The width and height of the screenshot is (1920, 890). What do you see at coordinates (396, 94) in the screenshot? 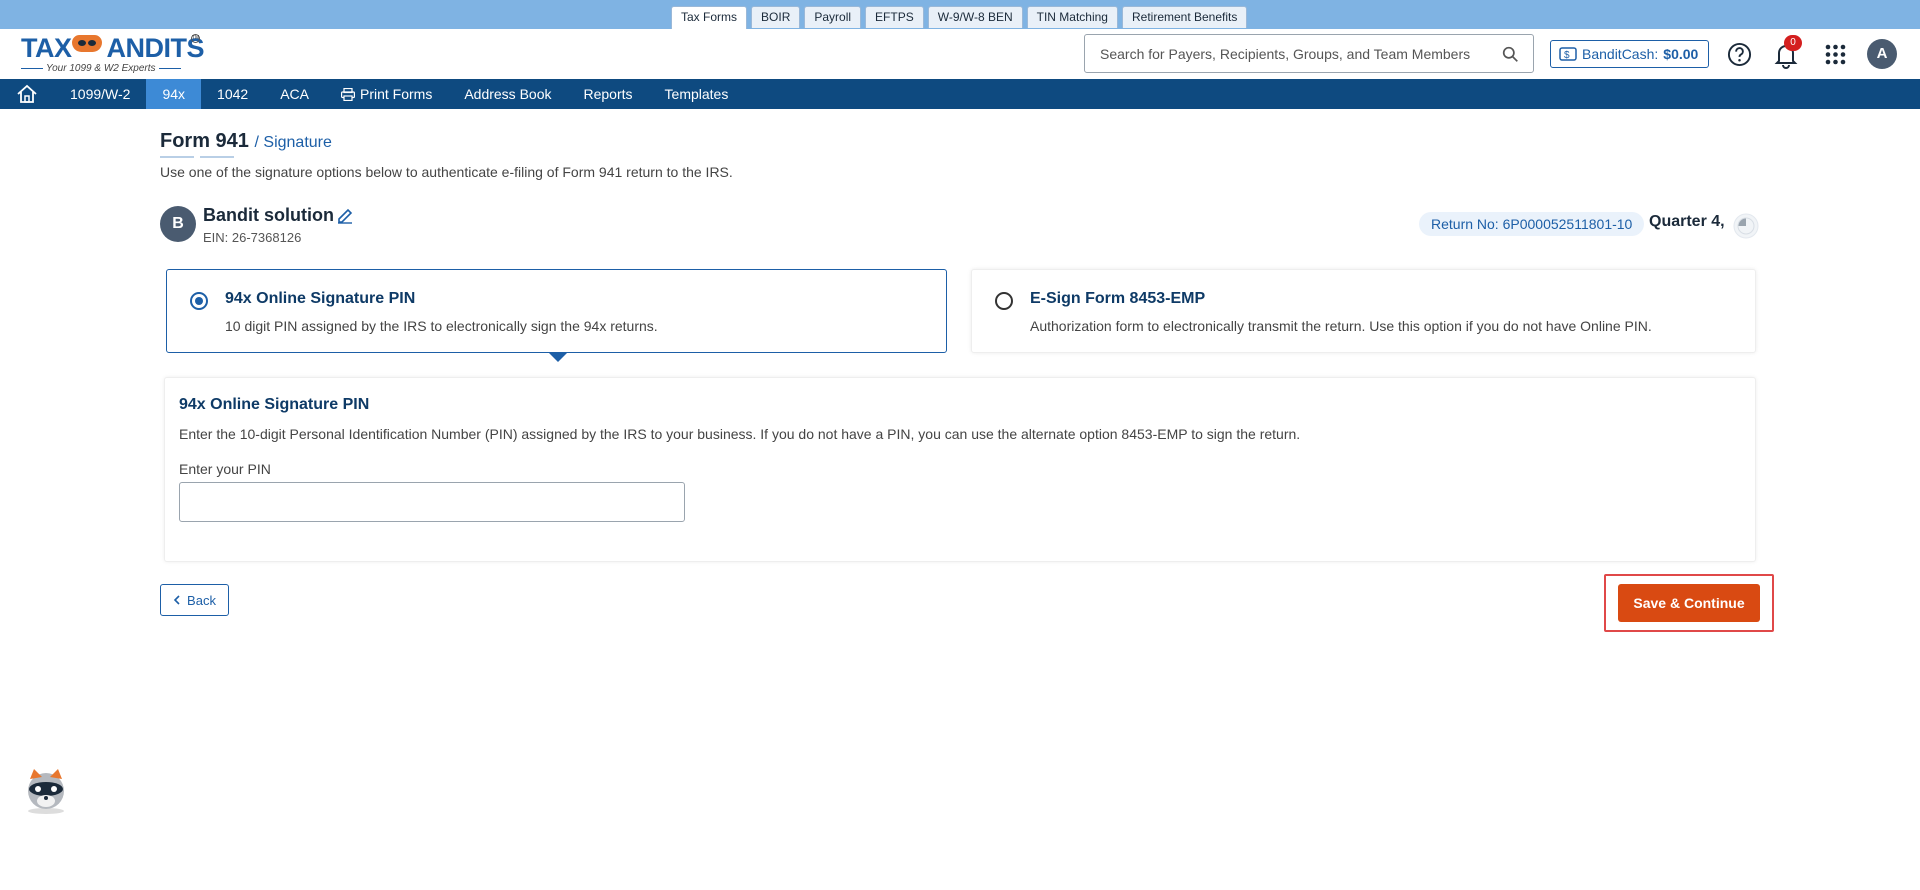
I see `nav-print-forms-label: Print Forms` at bounding box center [396, 94].